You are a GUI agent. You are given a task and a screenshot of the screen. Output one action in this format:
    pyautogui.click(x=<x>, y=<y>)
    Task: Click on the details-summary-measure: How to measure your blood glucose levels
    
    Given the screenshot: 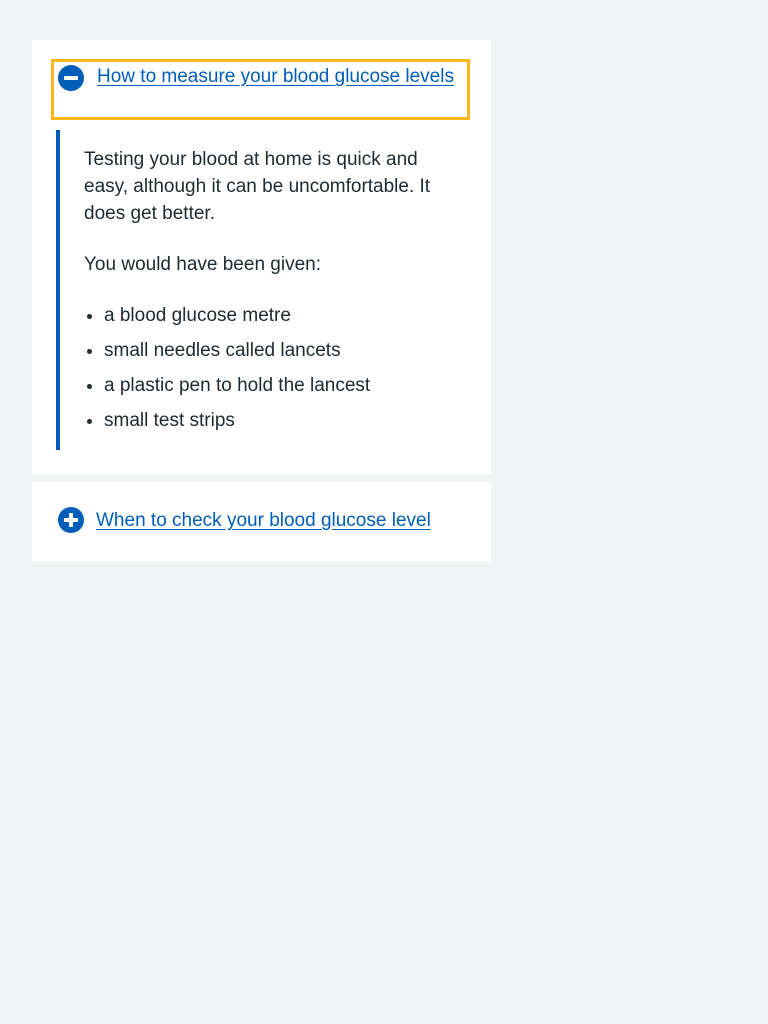 What is the action you would take?
    pyautogui.click(x=260, y=89)
    